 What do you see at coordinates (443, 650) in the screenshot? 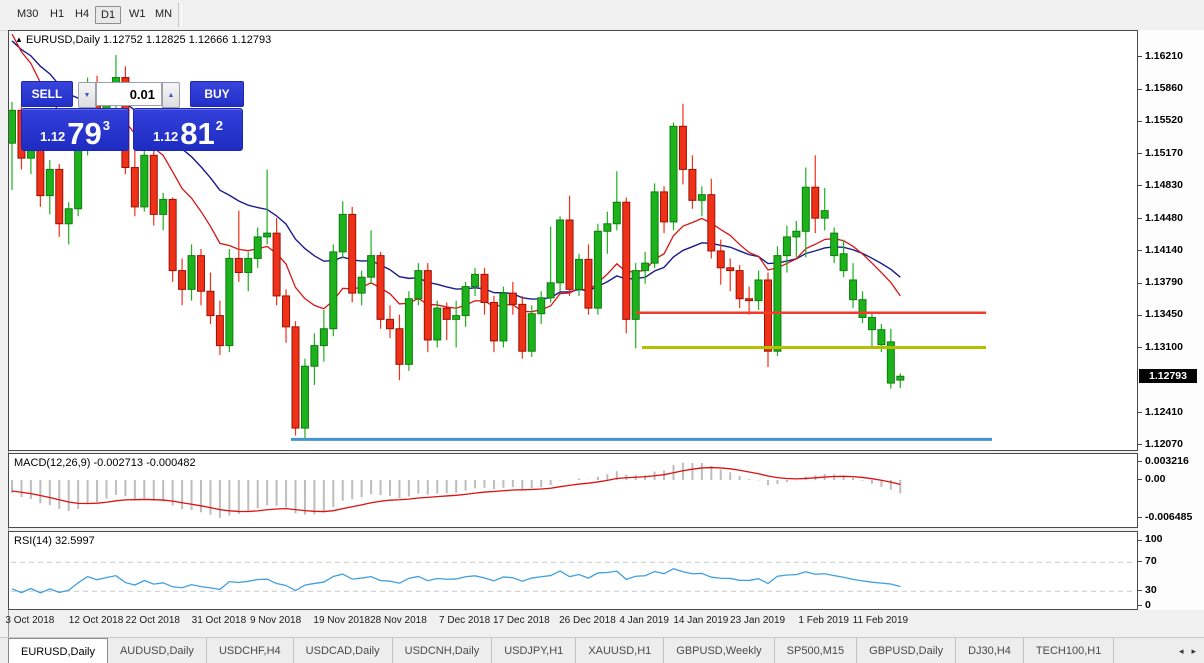
I see `chart-tab-usdcnh-daily: USDCNH,Daily` at bounding box center [443, 650].